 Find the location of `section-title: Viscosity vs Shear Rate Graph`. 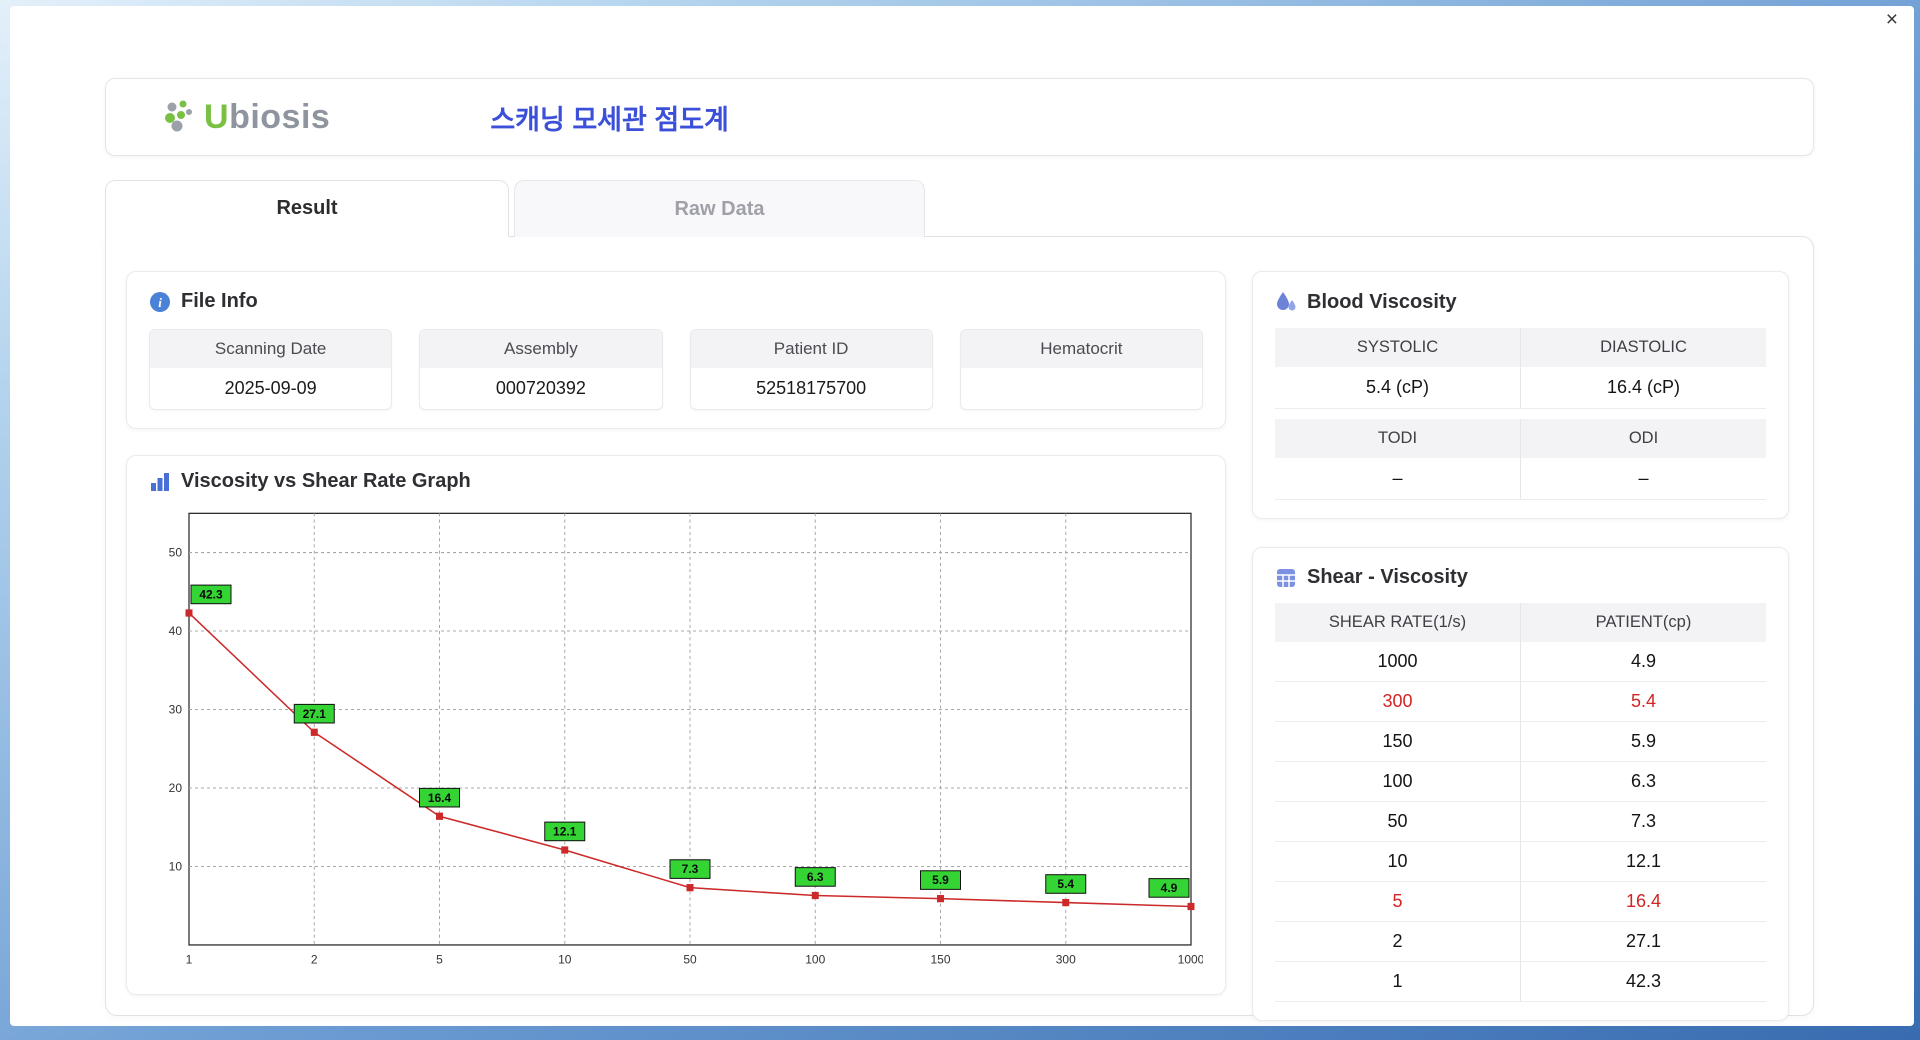

section-title: Viscosity vs Shear Rate Graph is located at coordinates (326, 481).